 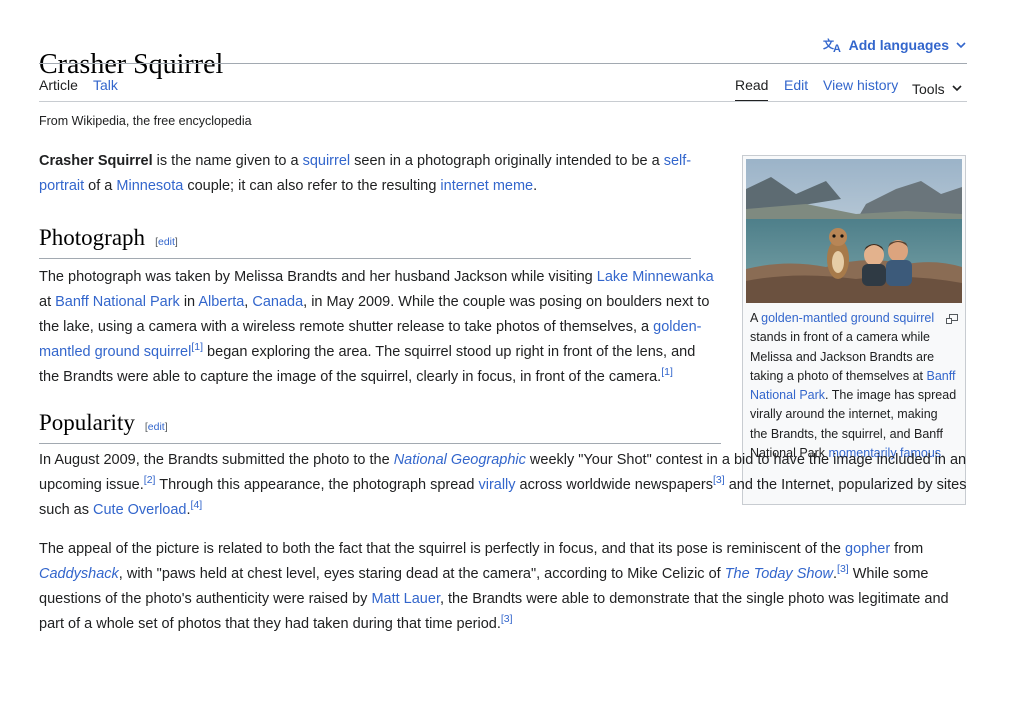 I want to click on translate-icon: 文 A, so click(x=833, y=45).